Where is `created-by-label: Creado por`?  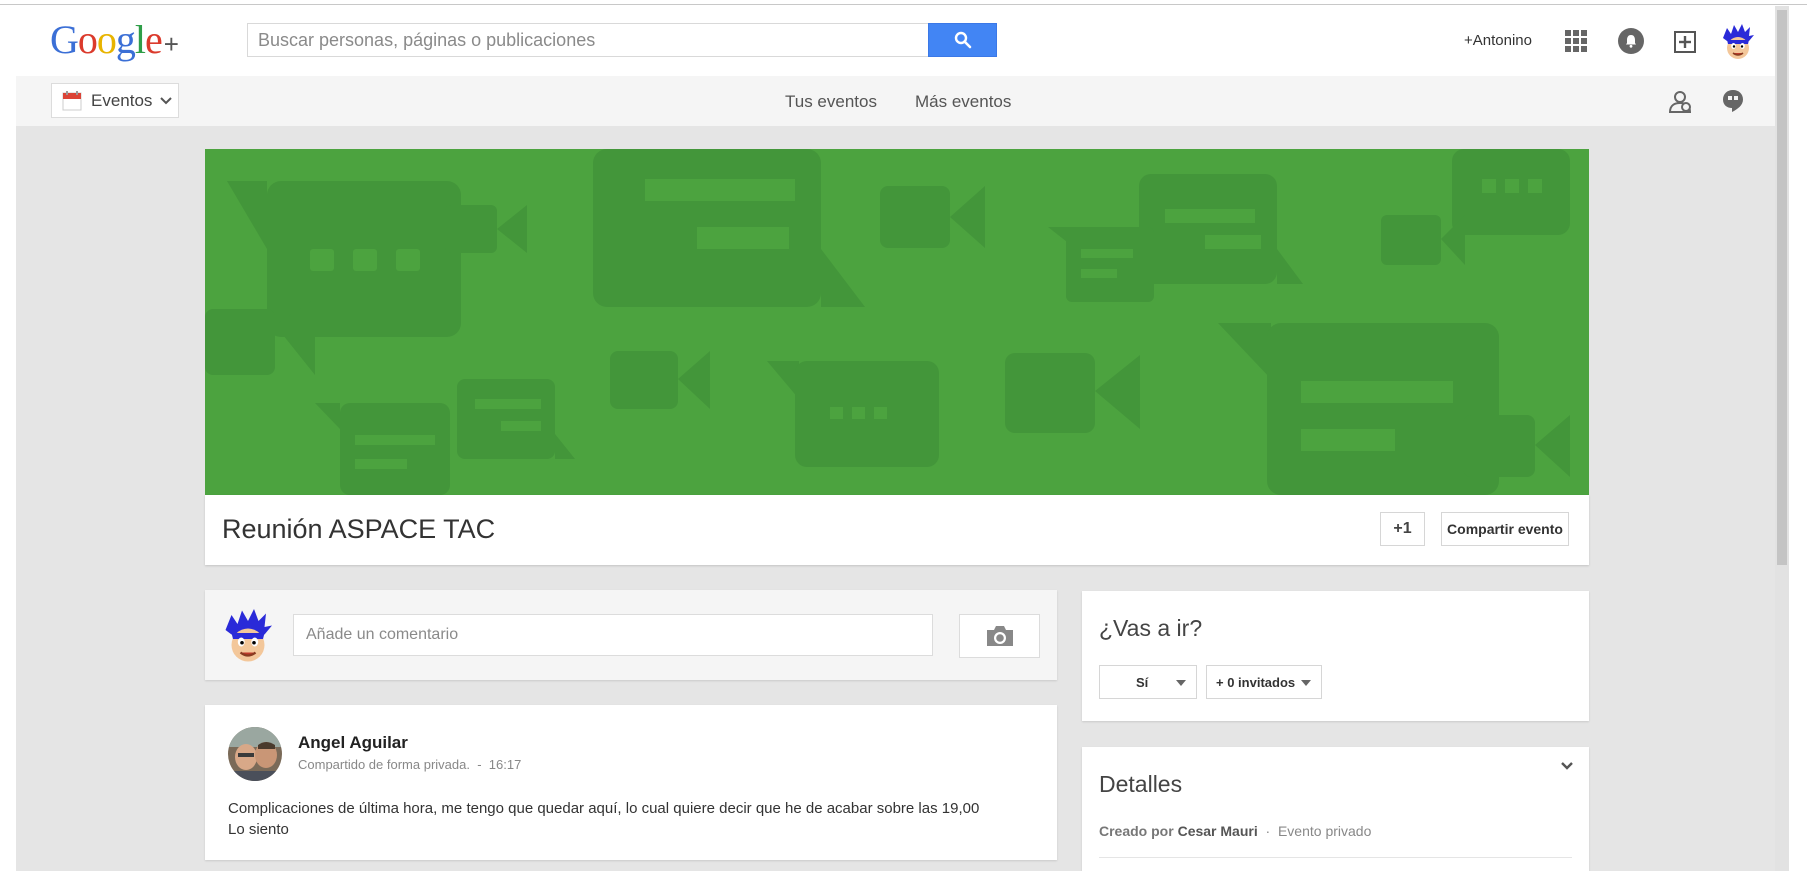
created-by-label: Creado por is located at coordinates (1136, 831).